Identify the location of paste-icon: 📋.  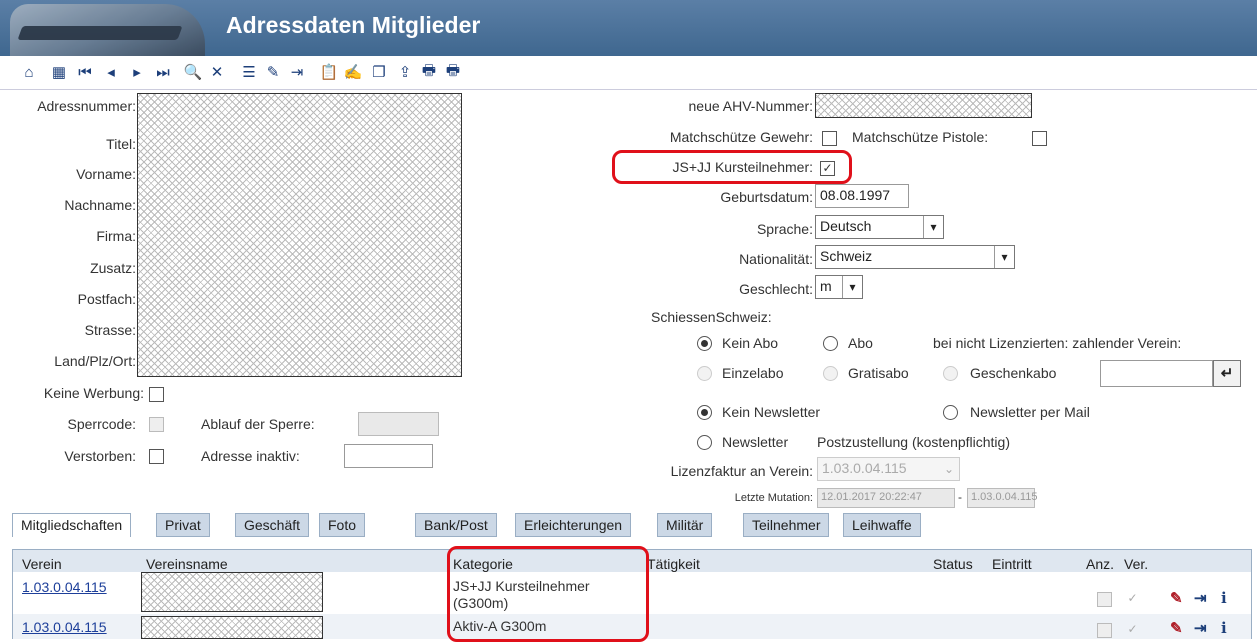
(329, 72).